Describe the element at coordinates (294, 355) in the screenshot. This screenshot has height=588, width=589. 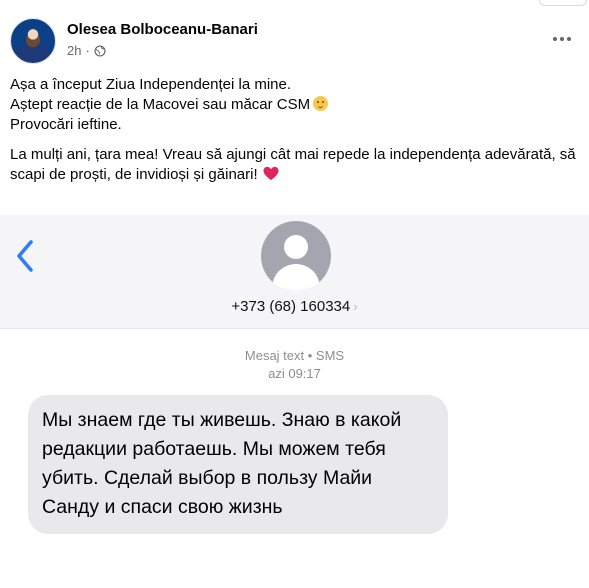
I see `message-type: Mesaj text • SMS` at that location.